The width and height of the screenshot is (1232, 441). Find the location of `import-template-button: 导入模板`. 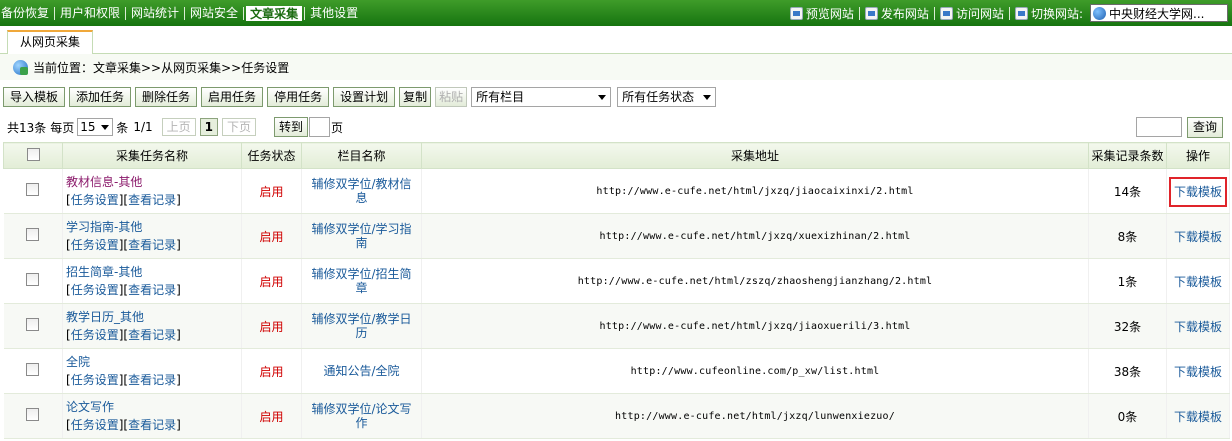

import-template-button: 导入模板 is located at coordinates (34, 97).